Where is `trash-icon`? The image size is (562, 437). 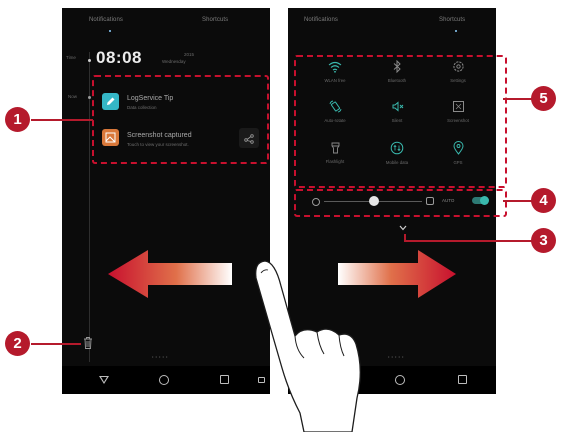 trash-icon is located at coordinates (88, 343).